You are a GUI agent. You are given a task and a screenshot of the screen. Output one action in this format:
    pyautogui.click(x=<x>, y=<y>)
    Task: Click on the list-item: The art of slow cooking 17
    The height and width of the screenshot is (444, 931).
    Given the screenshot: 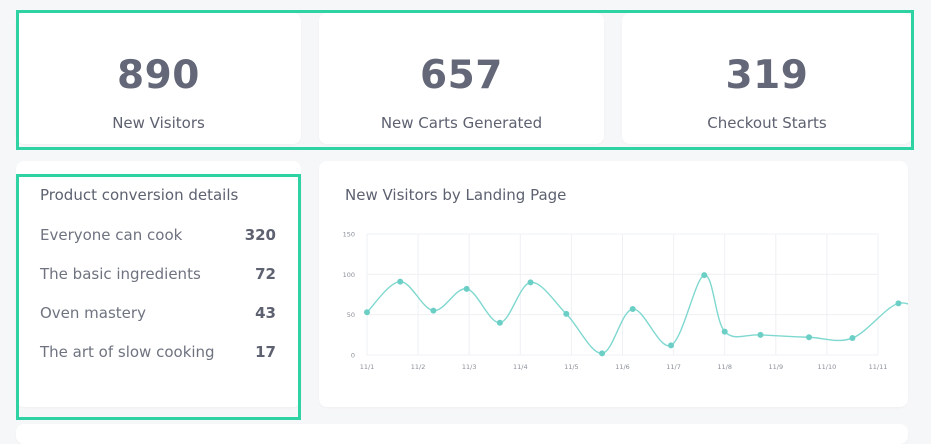 What is the action you would take?
    pyautogui.click(x=158, y=352)
    